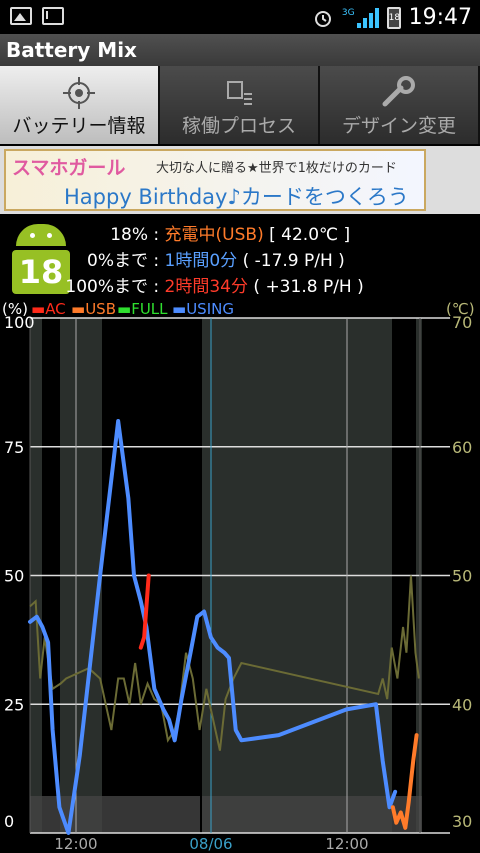 The height and width of the screenshot is (853, 480). I want to click on time-to-empty-label: 0%まで, so click(117, 261).